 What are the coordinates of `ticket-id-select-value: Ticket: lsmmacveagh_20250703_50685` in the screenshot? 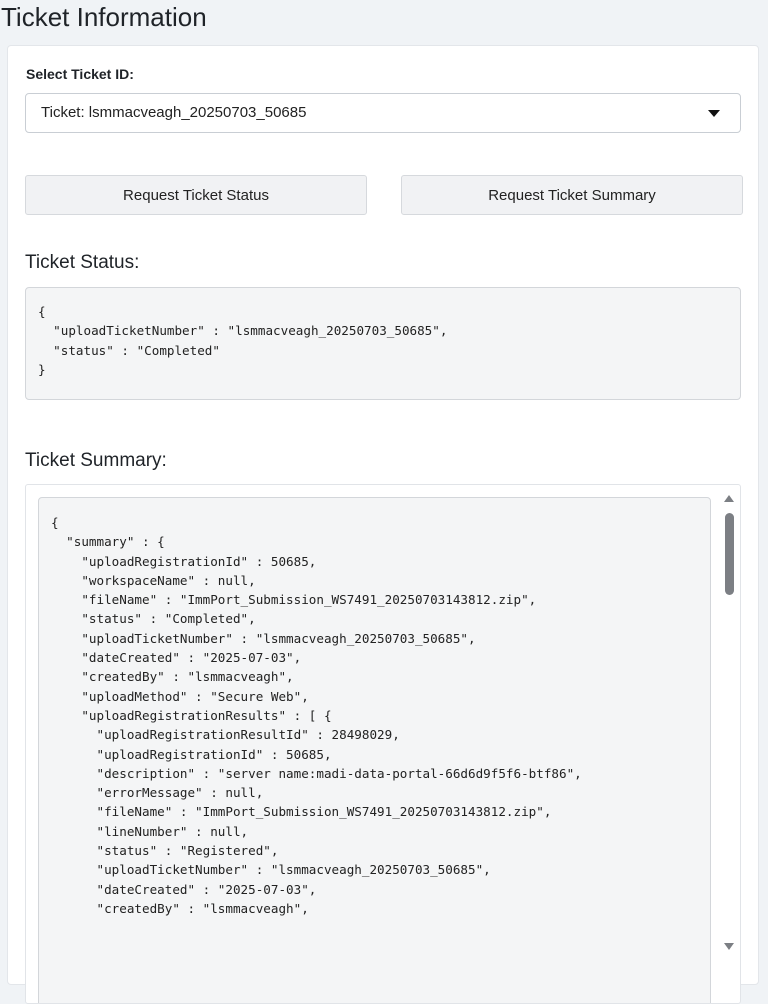 It's located at (174, 112).